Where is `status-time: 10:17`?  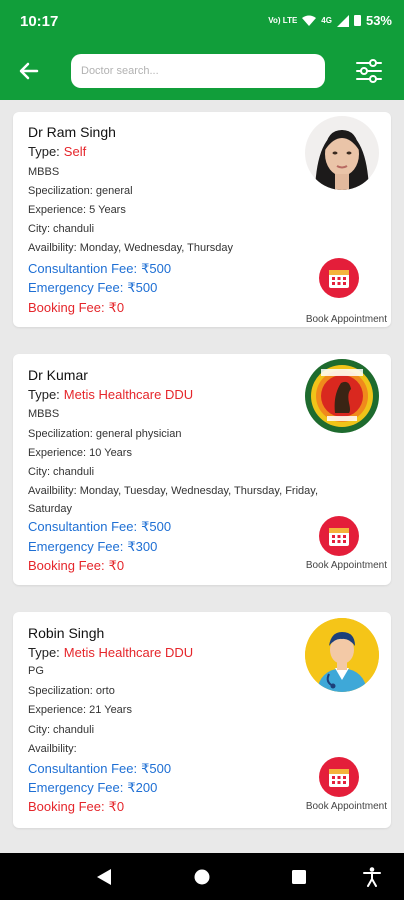
status-time: 10:17 is located at coordinates (39, 21).